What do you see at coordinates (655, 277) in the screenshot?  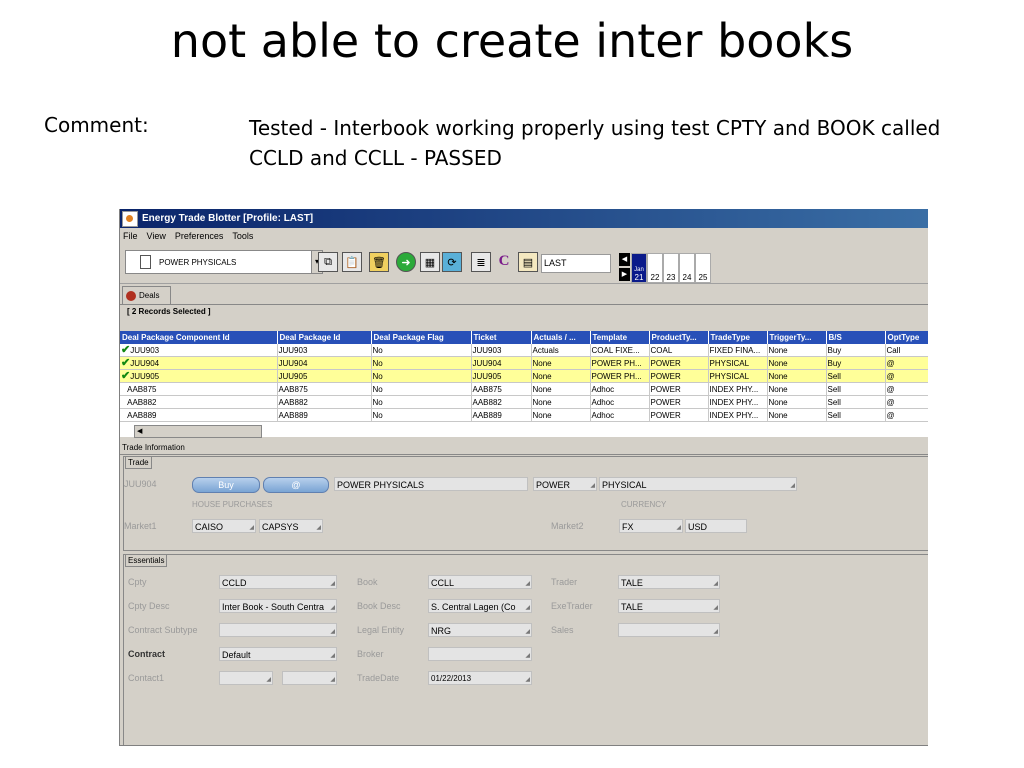 I see `date-label: 22` at bounding box center [655, 277].